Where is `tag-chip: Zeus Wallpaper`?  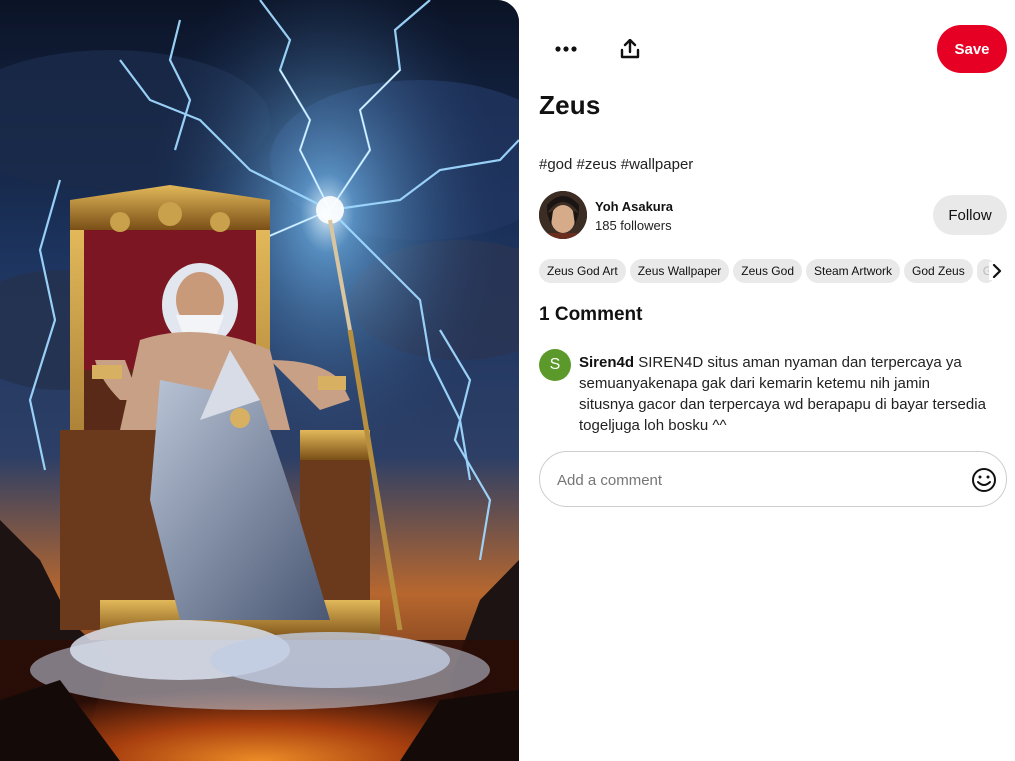 tag-chip: Zeus Wallpaper is located at coordinates (679, 271).